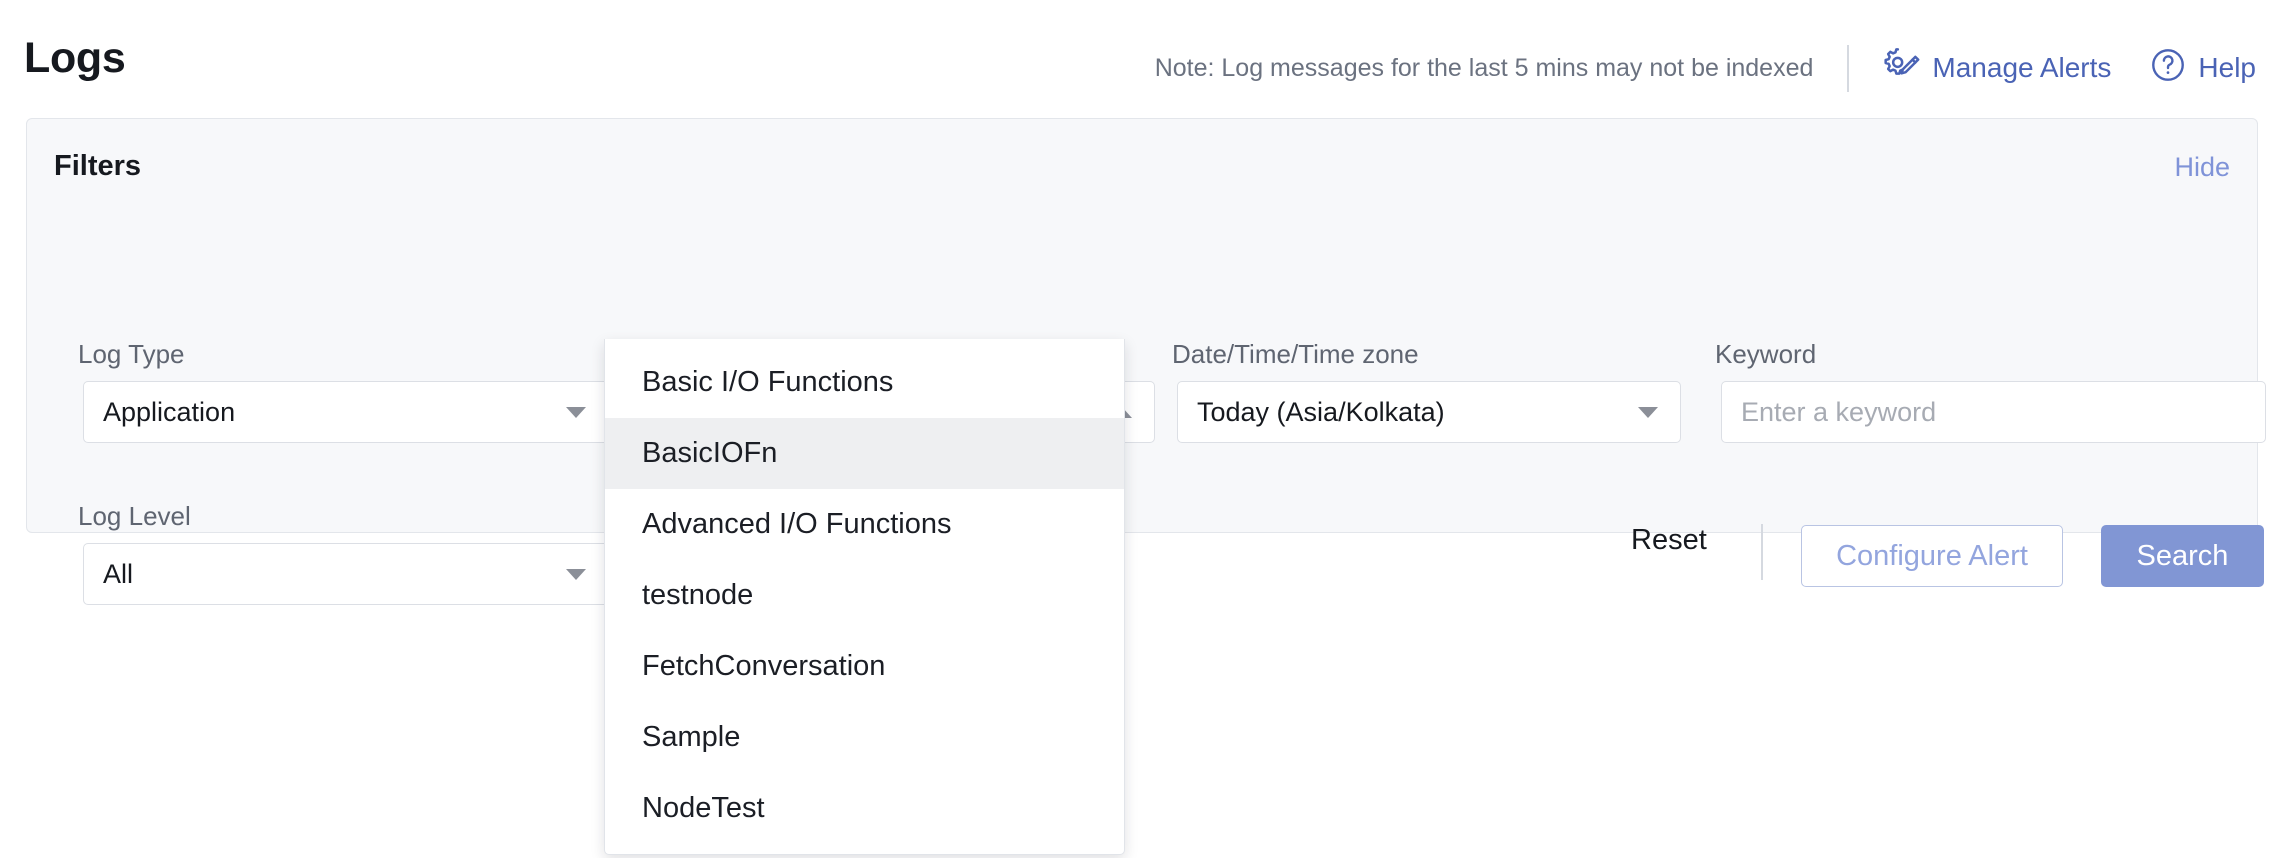  What do you see at coordinates (864, 453) in the screenshot?
I see `function-option: BasicIOFn` at bounding box center [864, 453].